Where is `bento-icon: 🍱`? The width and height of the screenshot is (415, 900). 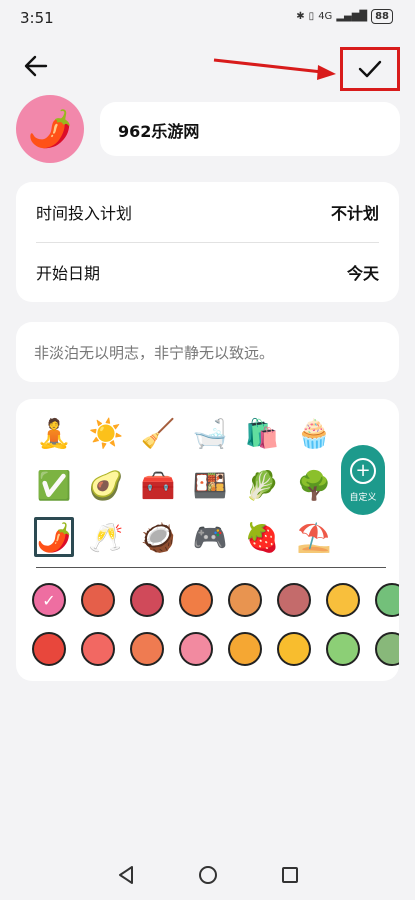
bento-icon: 🍱 is located at coordinates (210, 485).